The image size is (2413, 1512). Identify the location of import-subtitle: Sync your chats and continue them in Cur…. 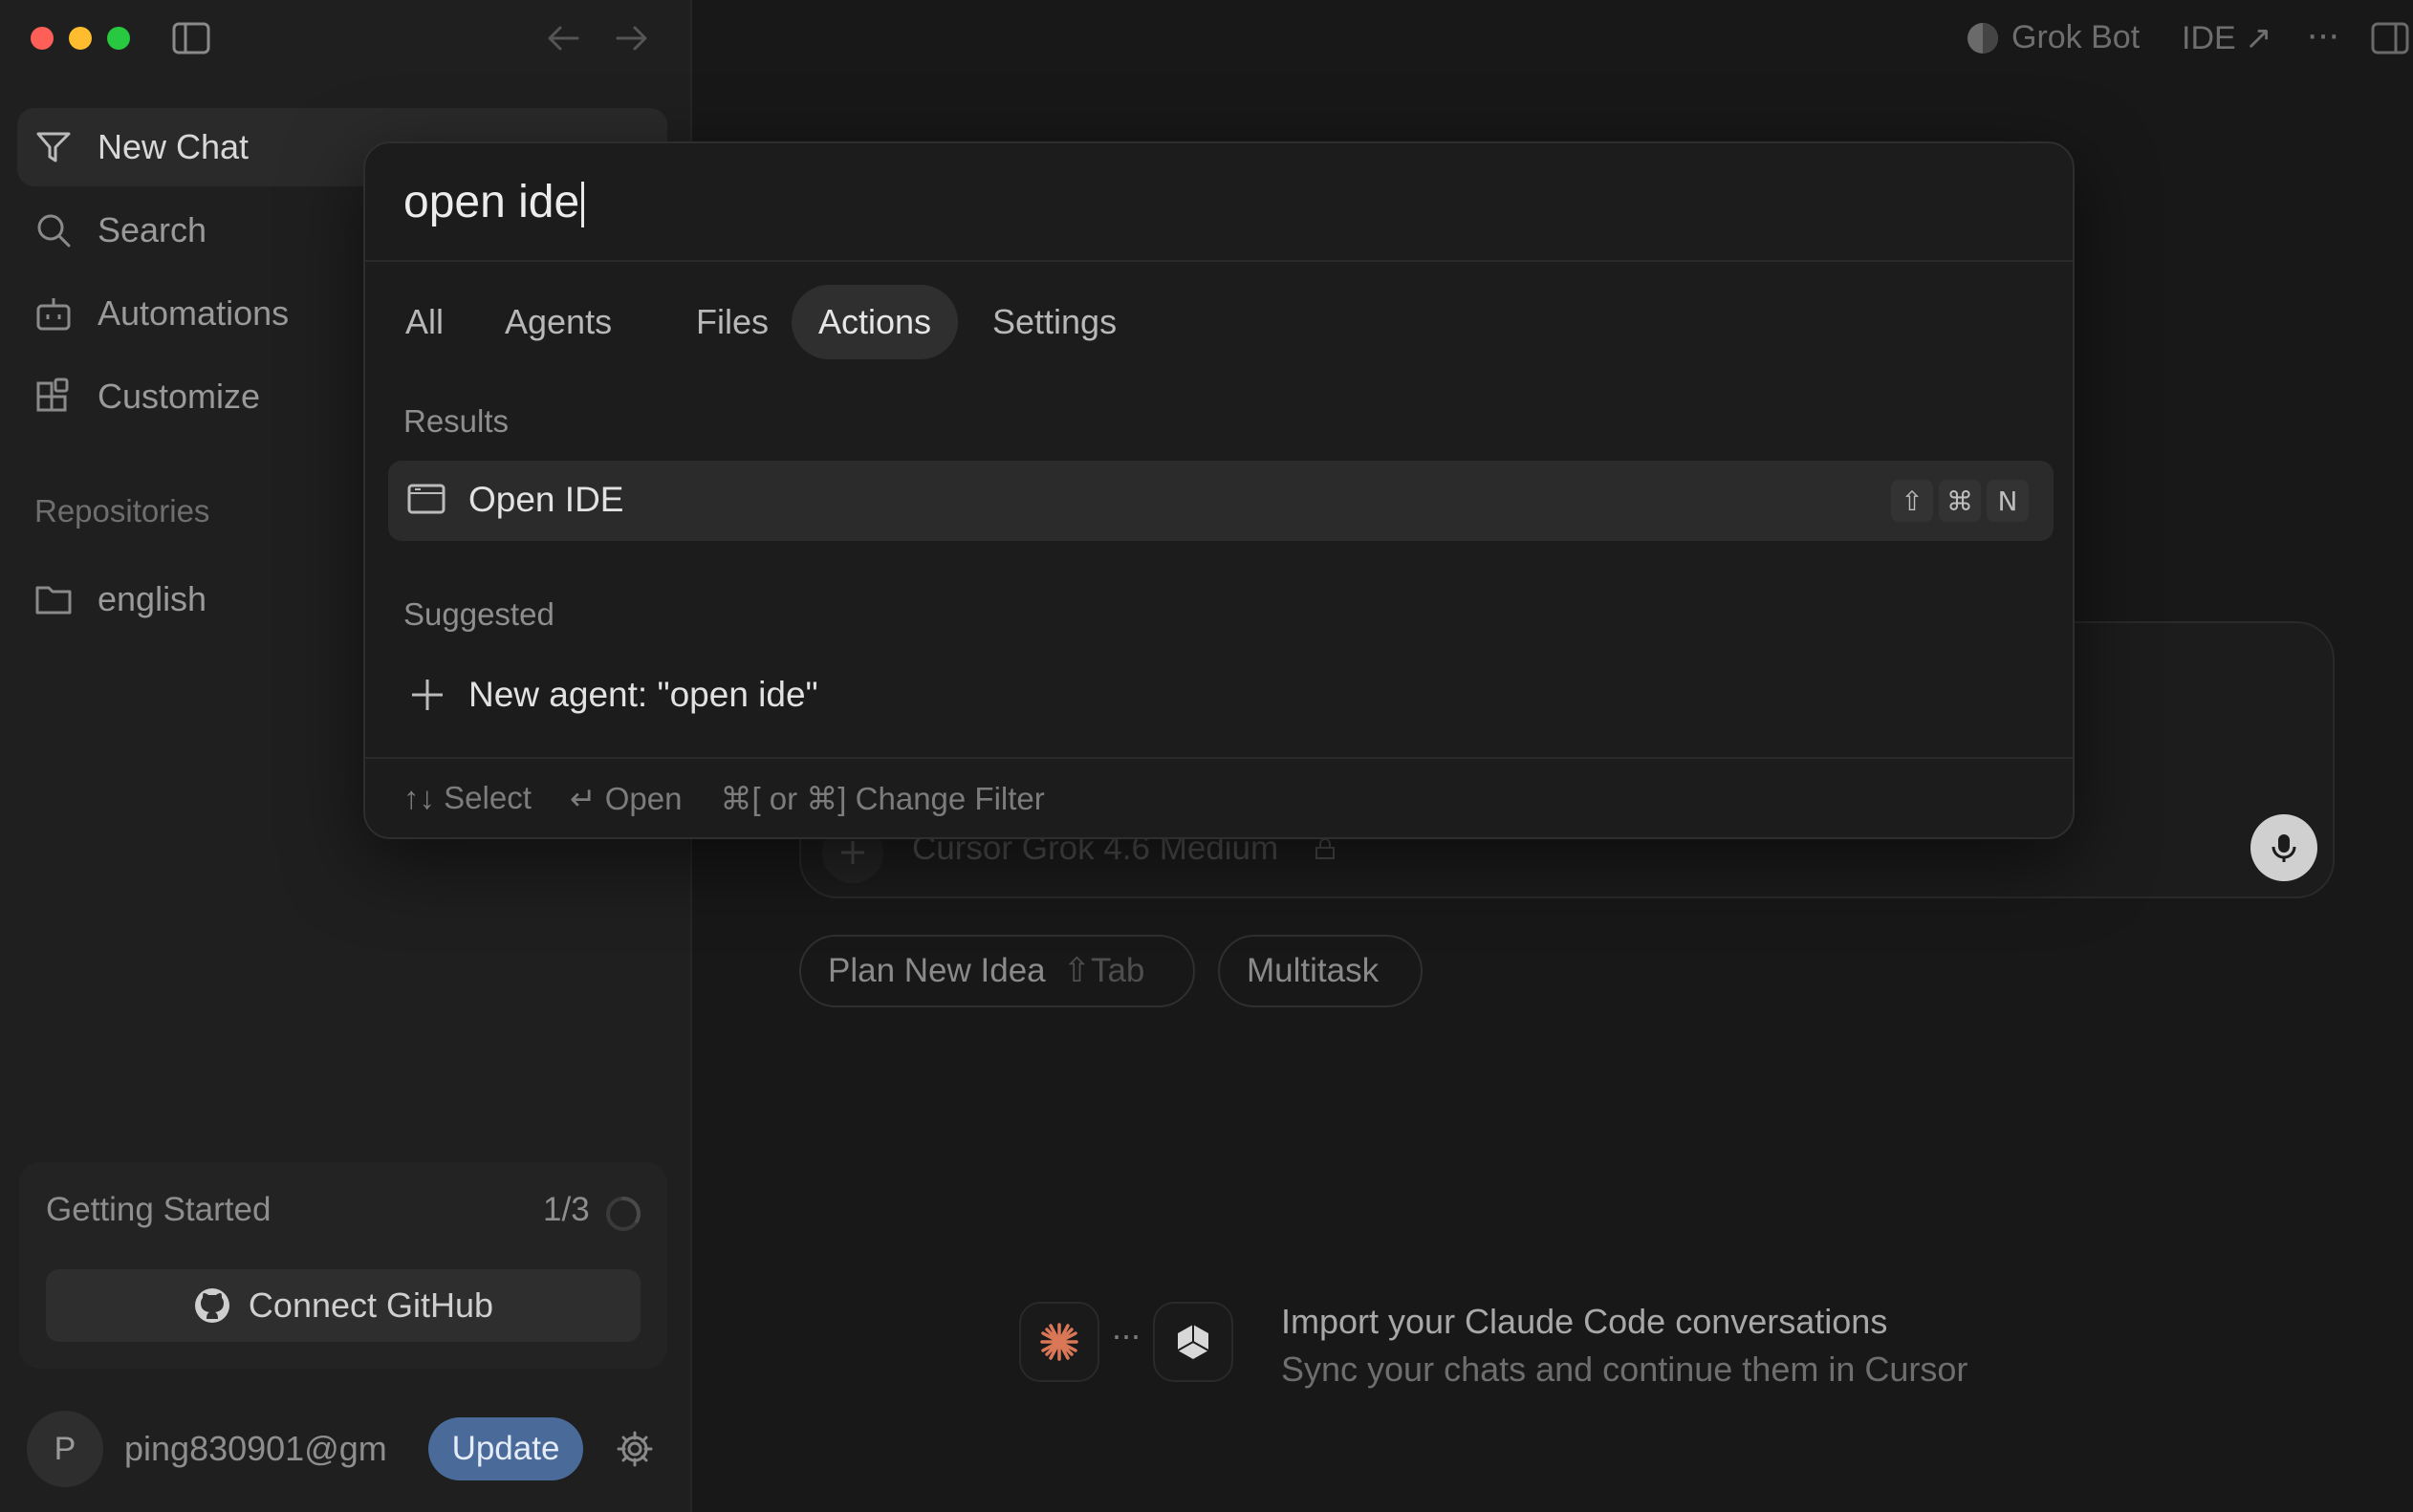
(1625, 1369).